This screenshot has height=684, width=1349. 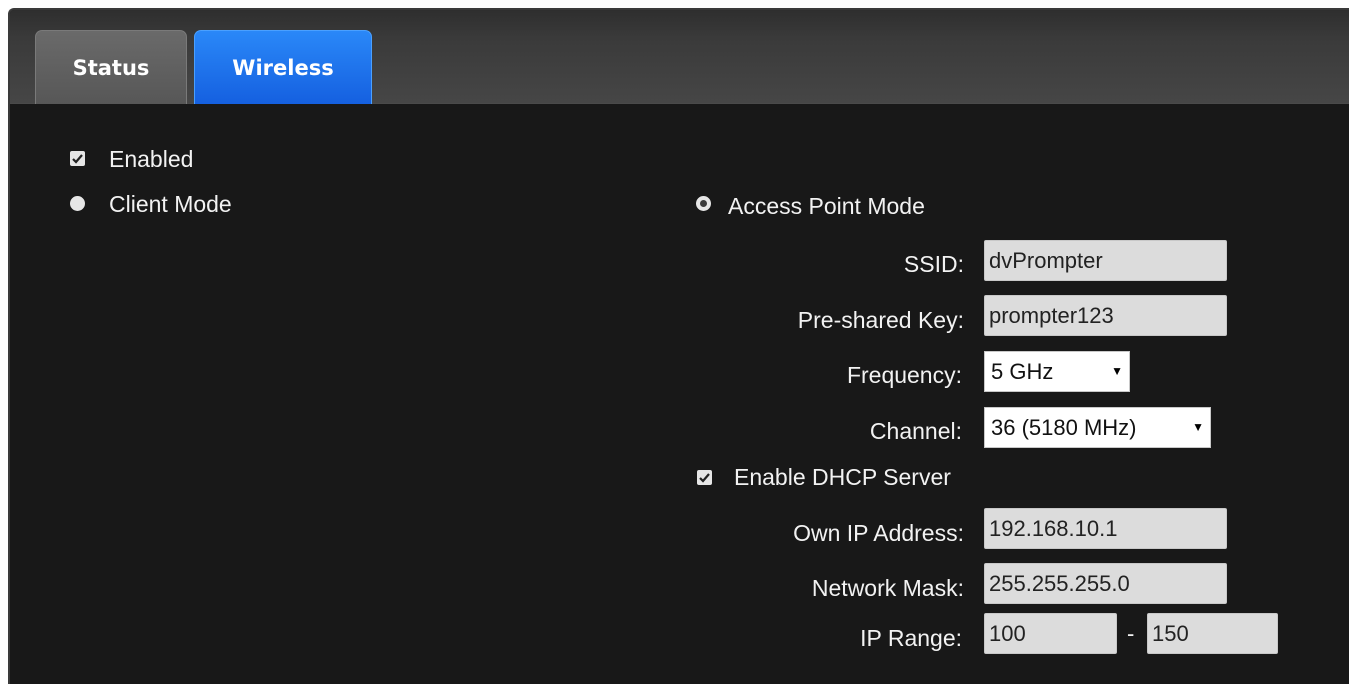 What do you see at coordinates (880, 320) in the screenshot?
I see `psk-label: Pre-shared Key:` at bounding box center [880, 320].